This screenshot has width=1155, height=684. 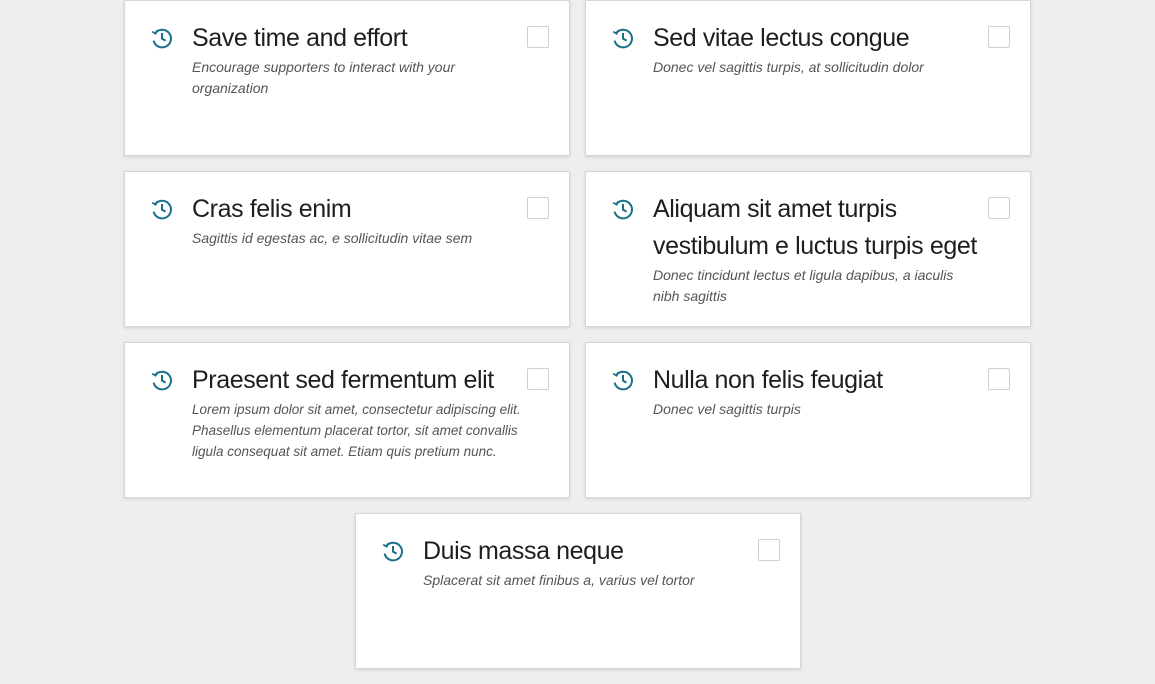 What do you see at coordinates (272, 209) in the screenshot?
I see `card-title: Cras felis enim` at bounding box center [272, 209].